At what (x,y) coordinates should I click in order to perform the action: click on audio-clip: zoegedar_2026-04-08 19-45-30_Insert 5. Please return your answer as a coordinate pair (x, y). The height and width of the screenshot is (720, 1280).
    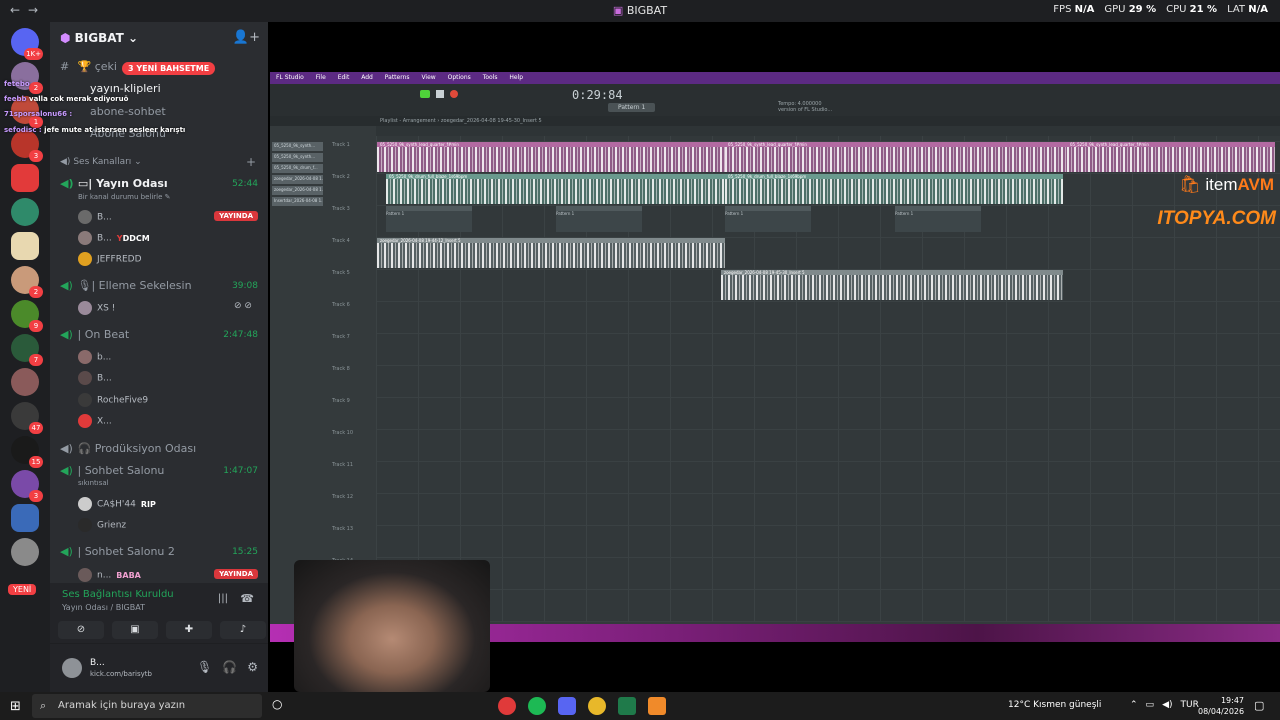
    Looking at the image, I should click on (892, 285).